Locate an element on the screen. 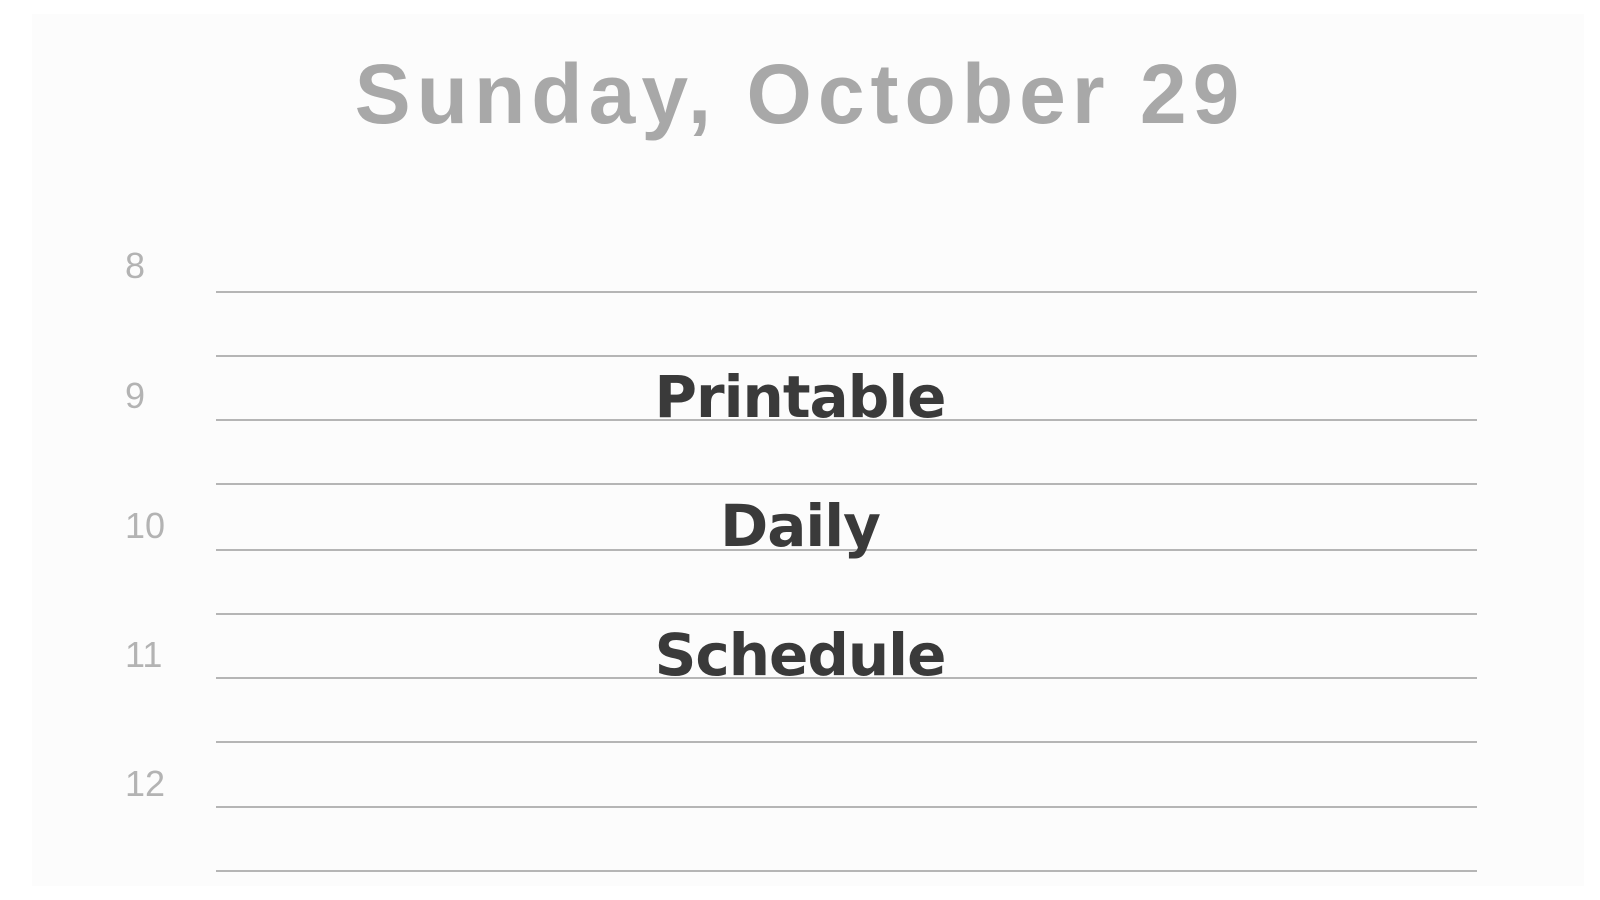  overlay-word-printable: Printable is located at coordinates (800, 397).